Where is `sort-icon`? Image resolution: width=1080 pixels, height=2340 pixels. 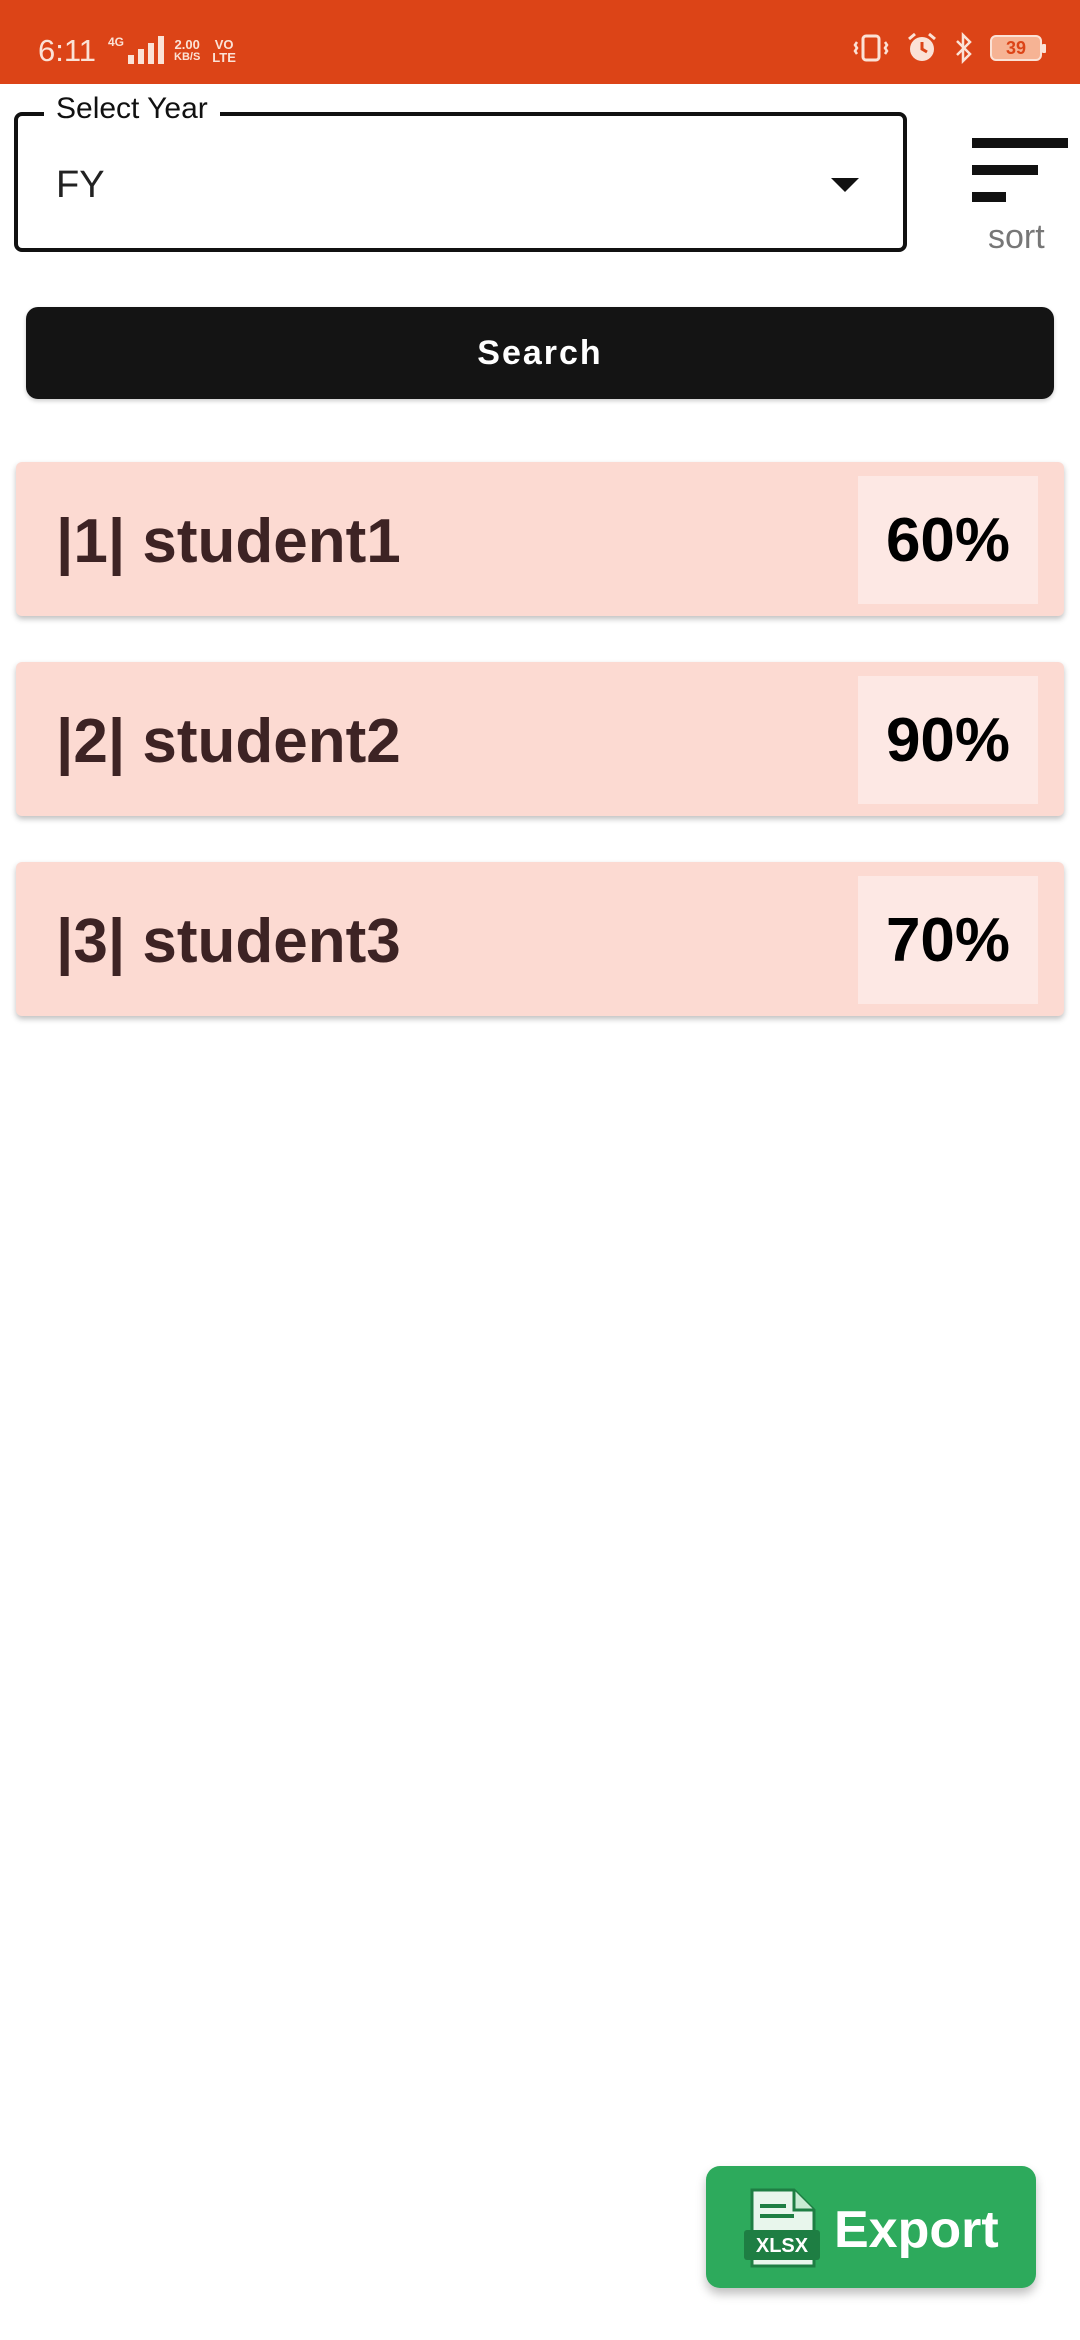 sort-icon is located at coordinates (1020, 170).